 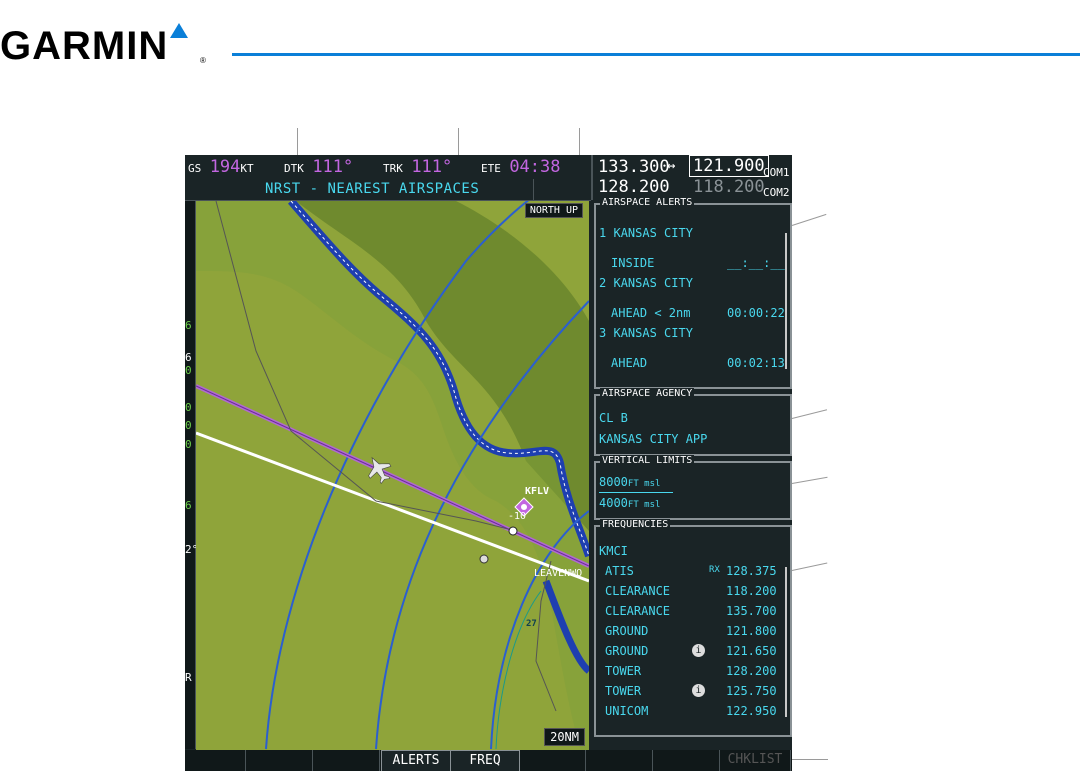 What do you see at coordinates (603, 233) in the screenshot?
I see `alert-num: 1` at bounding box center [603, 233].